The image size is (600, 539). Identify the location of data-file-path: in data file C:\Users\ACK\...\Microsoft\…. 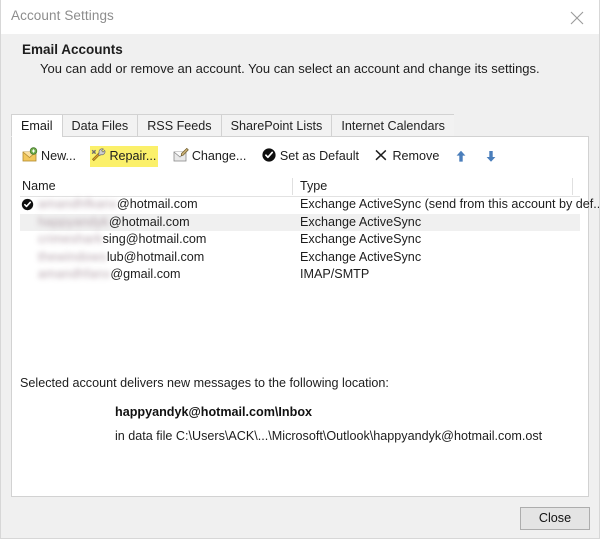
(329, 436).